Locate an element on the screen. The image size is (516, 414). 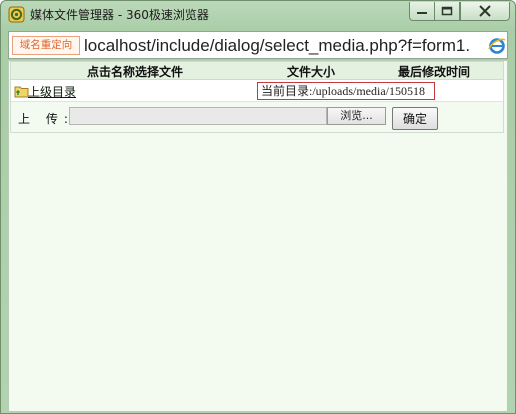
current-directory: 当前目录:/uploads/media/150518 is located at coordinates (346, 91).